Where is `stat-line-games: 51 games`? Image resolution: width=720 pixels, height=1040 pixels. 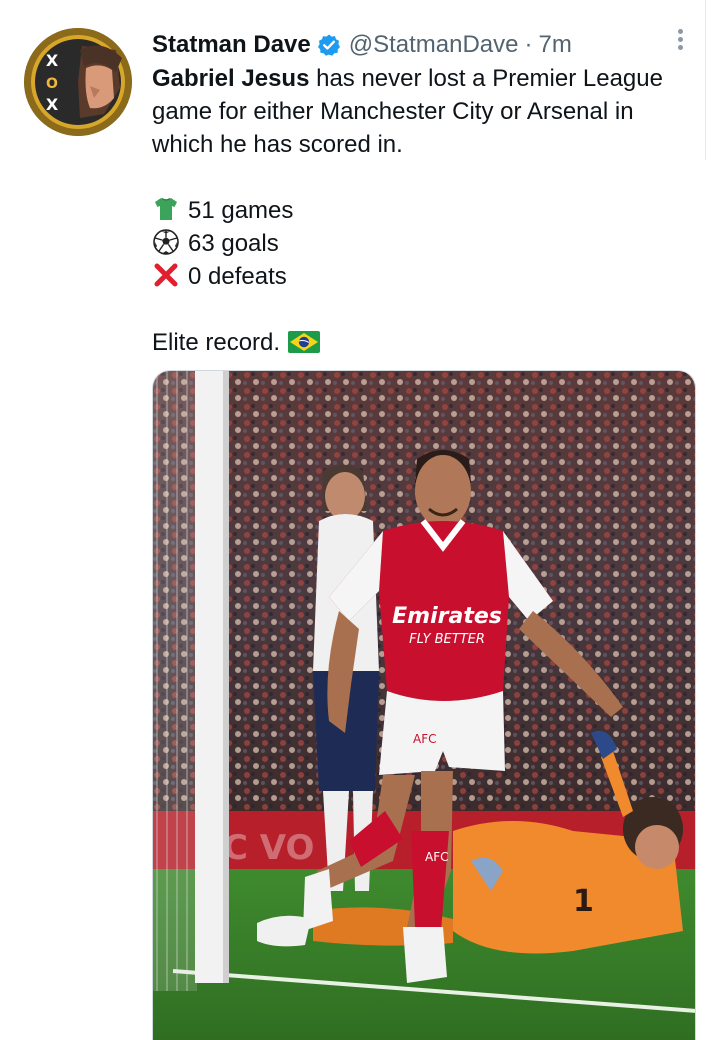 stat-line-games: 51 games is located at coordinates (417, 210).